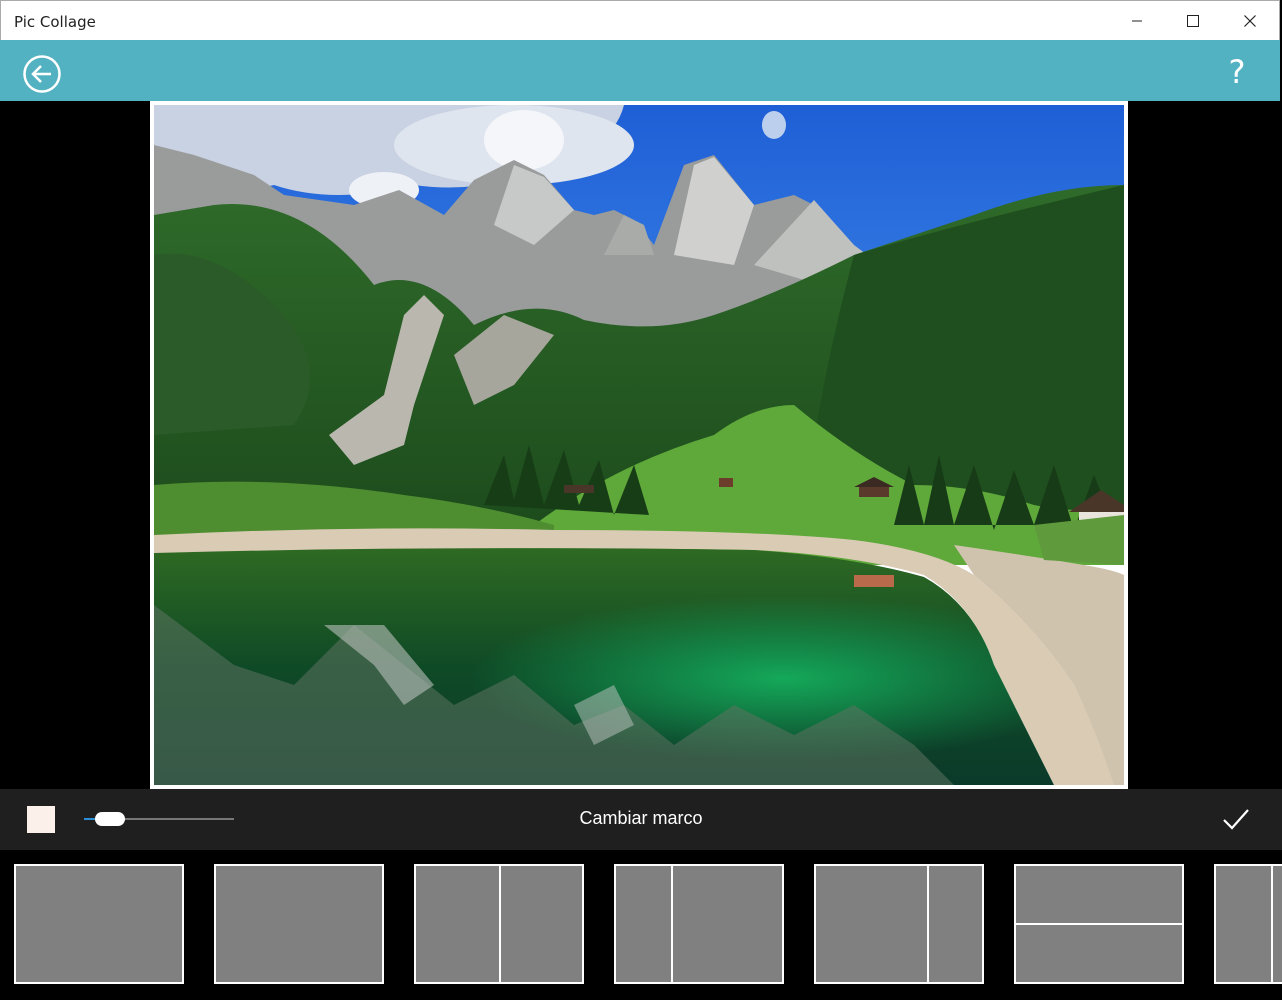  Describe the element at coordinates (699, 924) in the screenshot. I see `frame-option-narrow-left` at that location.